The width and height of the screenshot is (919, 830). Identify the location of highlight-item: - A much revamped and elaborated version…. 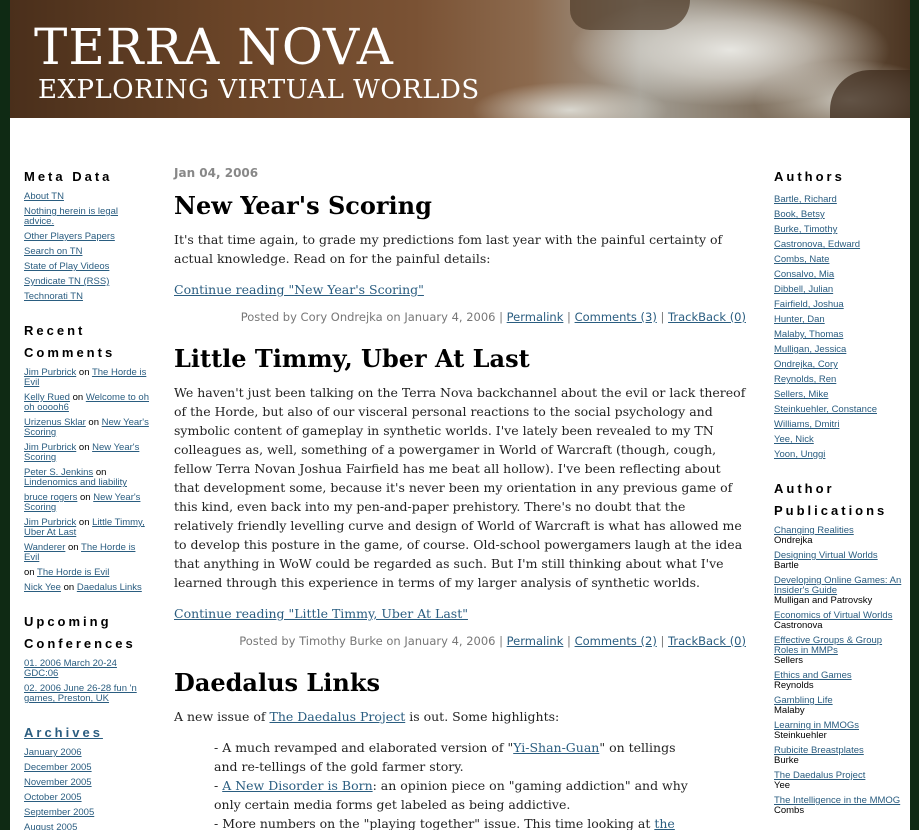
(458, 757).